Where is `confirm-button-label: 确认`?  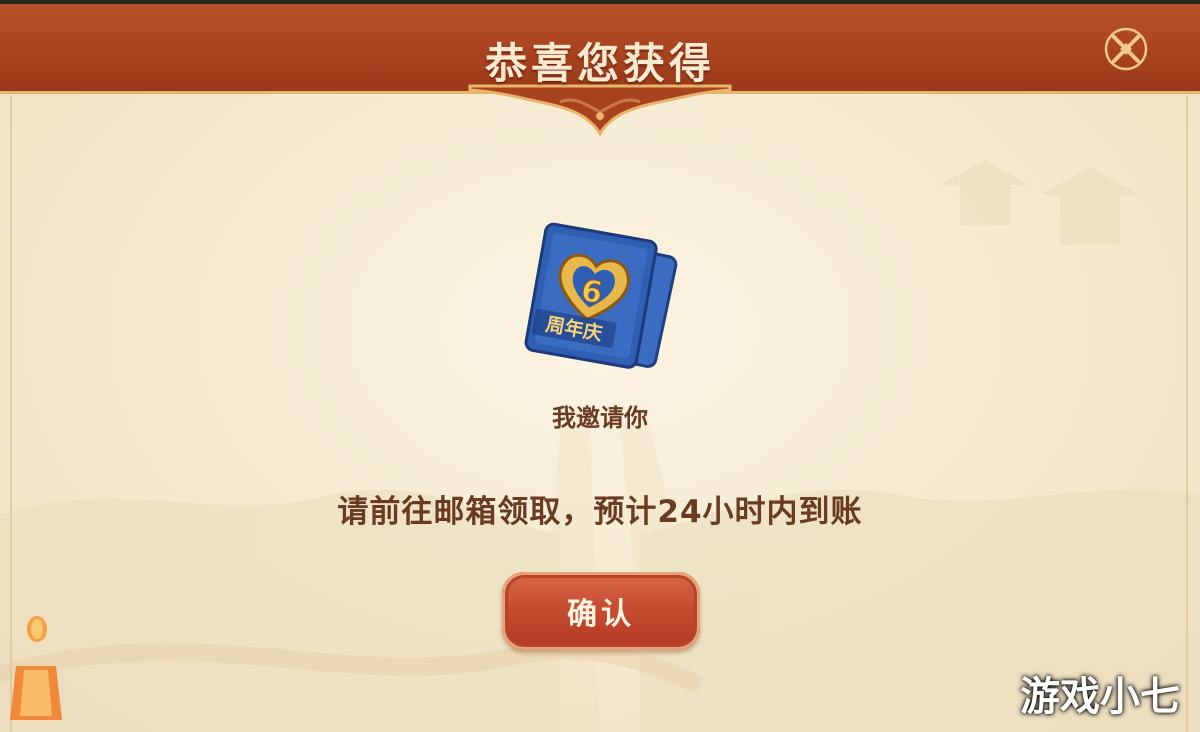 confirm-button-label: 确认 is located at coordinates (601, 614).